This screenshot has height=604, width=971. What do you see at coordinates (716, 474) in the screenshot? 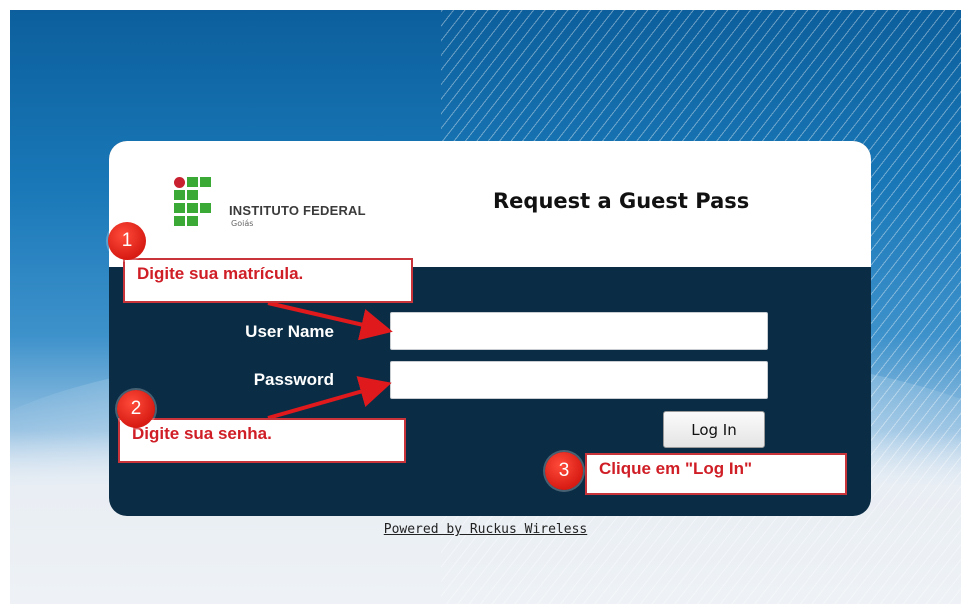
I see `annotation-callout-3: Clique em "Log In"` at bounding box center [716, 474].